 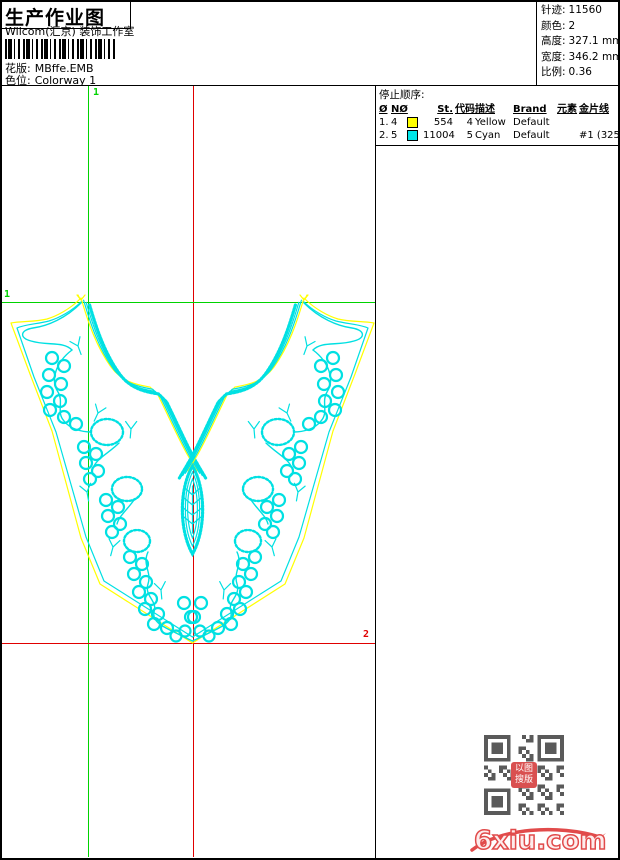 I want to click on stat-width: 宽度: 346.2 mm, so click(x=580, y=56).